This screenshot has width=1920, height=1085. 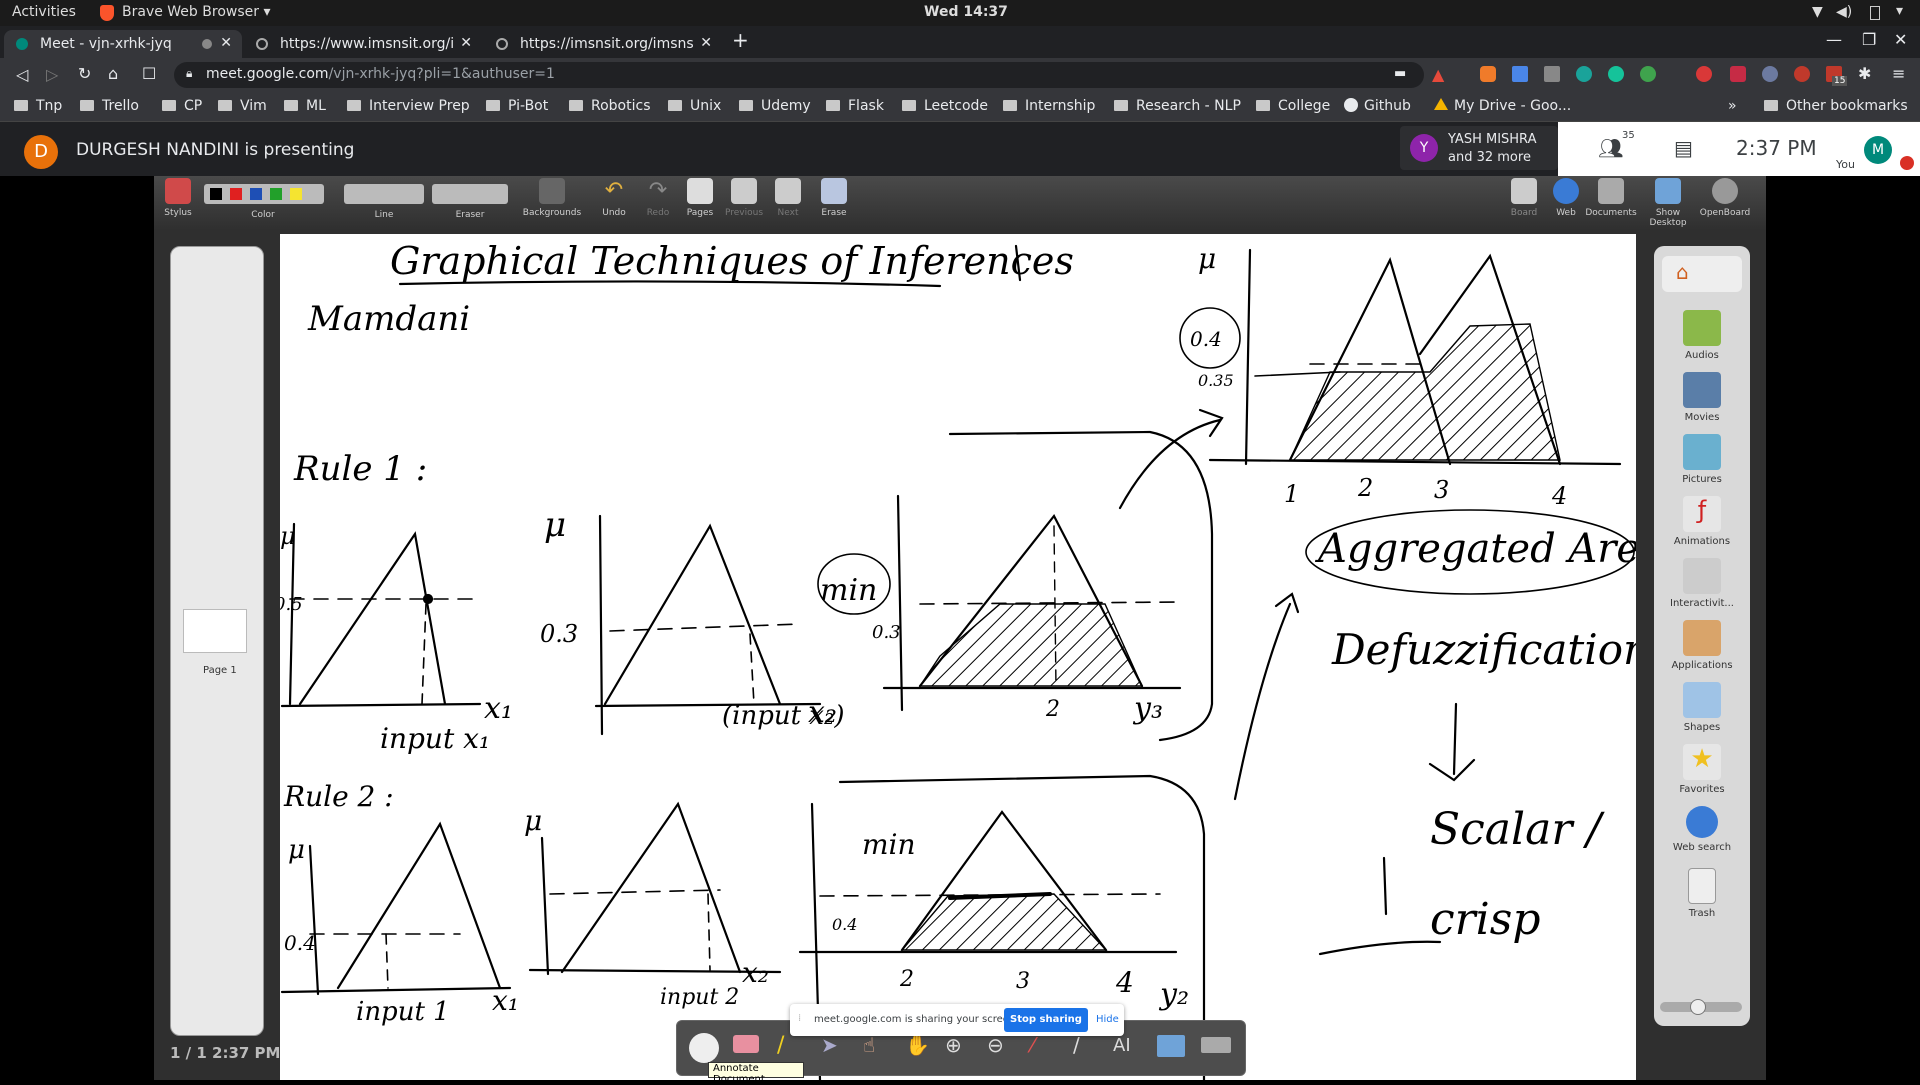 What do you see at coordinates (1566, 198) in the screenshot?
I see `web-button: Web` at bounding box center [1566, 198].